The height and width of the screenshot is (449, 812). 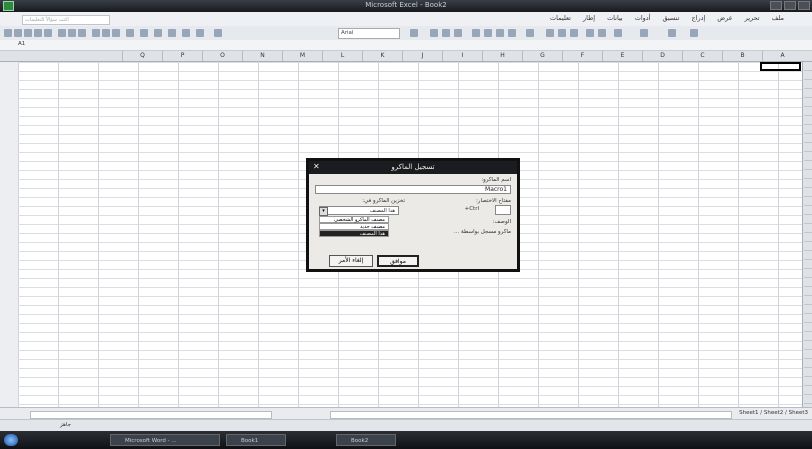 What do you see at coordinates (500, 33) in the screenshot?
I see `align-left-icon` at bounding box center [500, 33].